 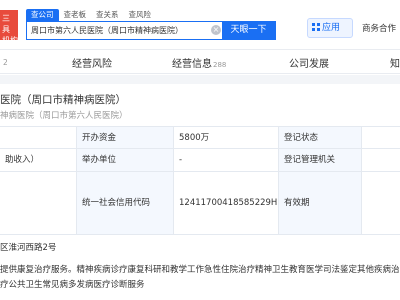 I want to click on business-scope-line: 疗公共卫生常见病多发病医疗诊断服务, so click(x=72, y=285).